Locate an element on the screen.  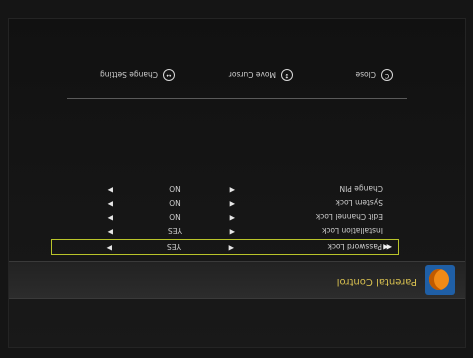
setting-label: Password Lock is located at coordinates (354, 246).